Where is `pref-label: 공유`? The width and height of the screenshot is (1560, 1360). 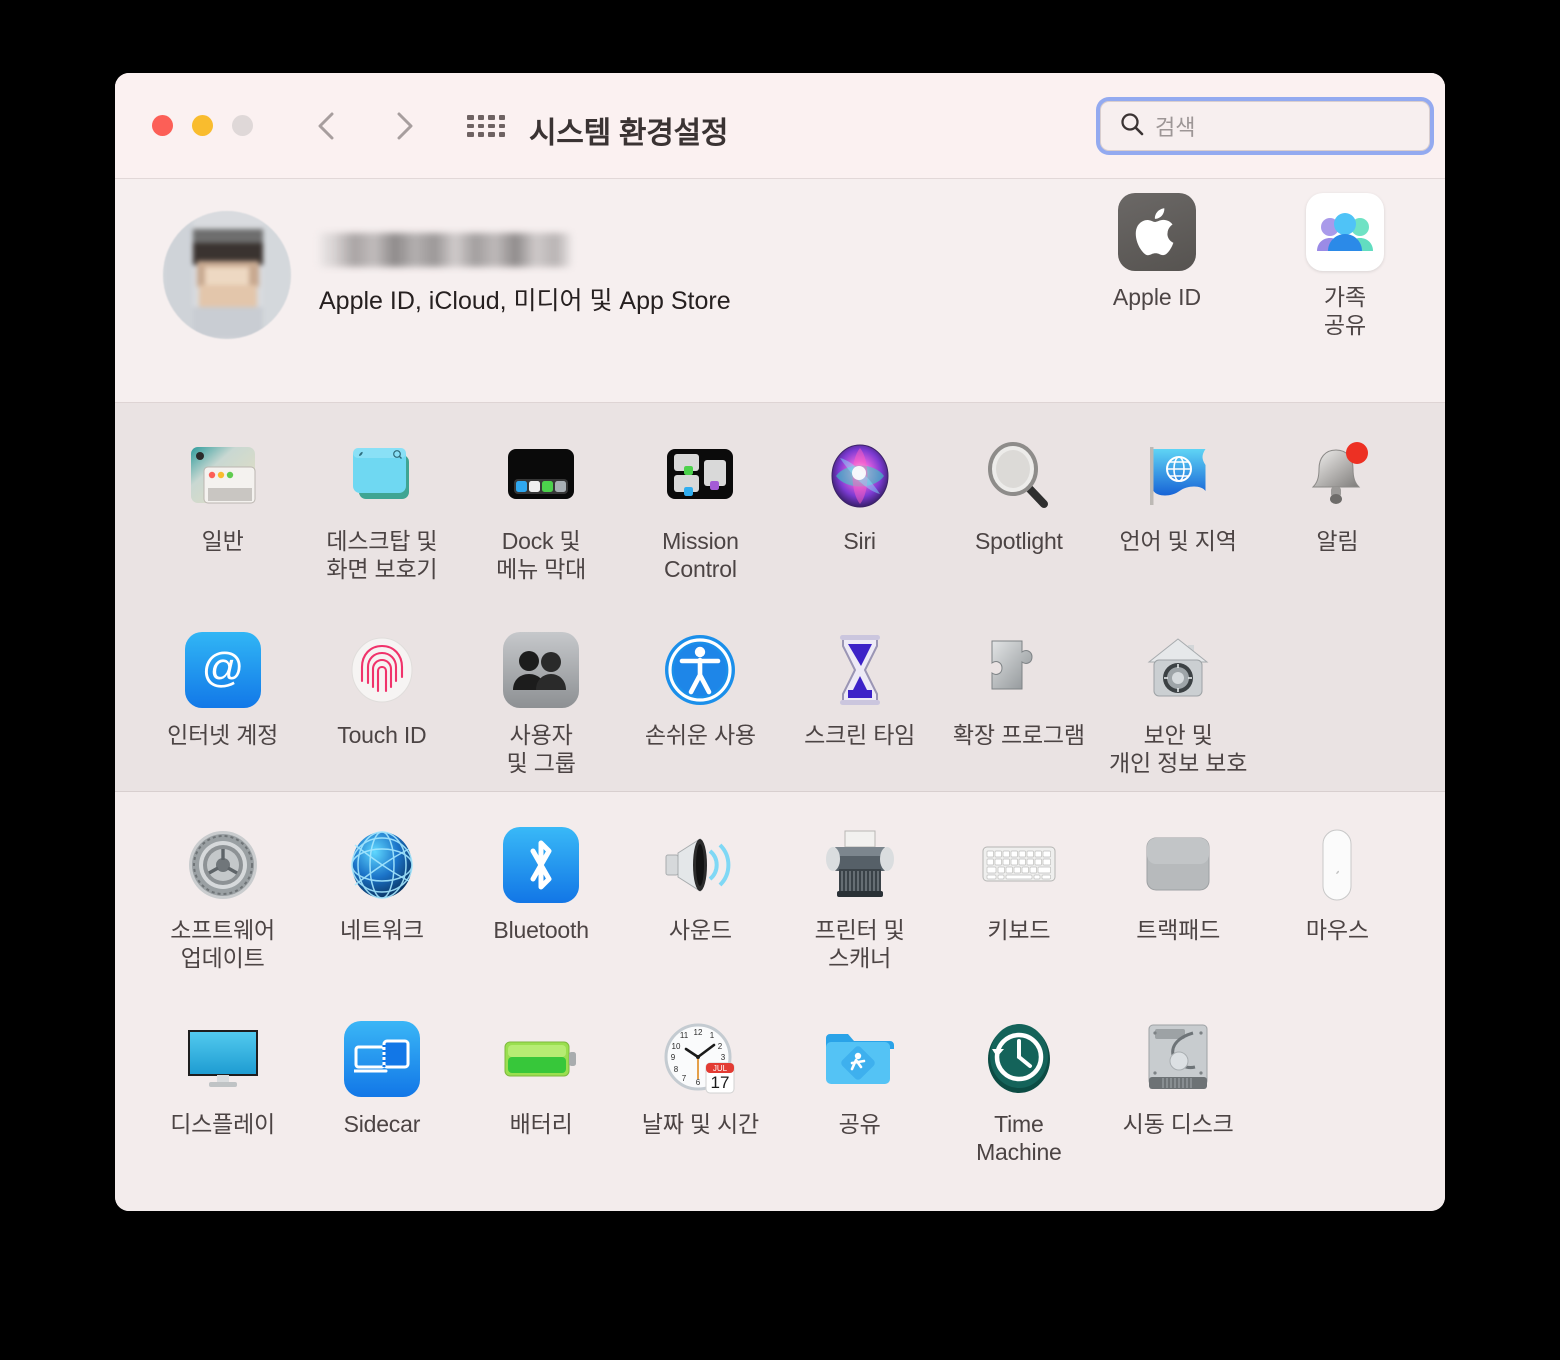
pref-label: 공유 is located at coordinates (859, 1124).